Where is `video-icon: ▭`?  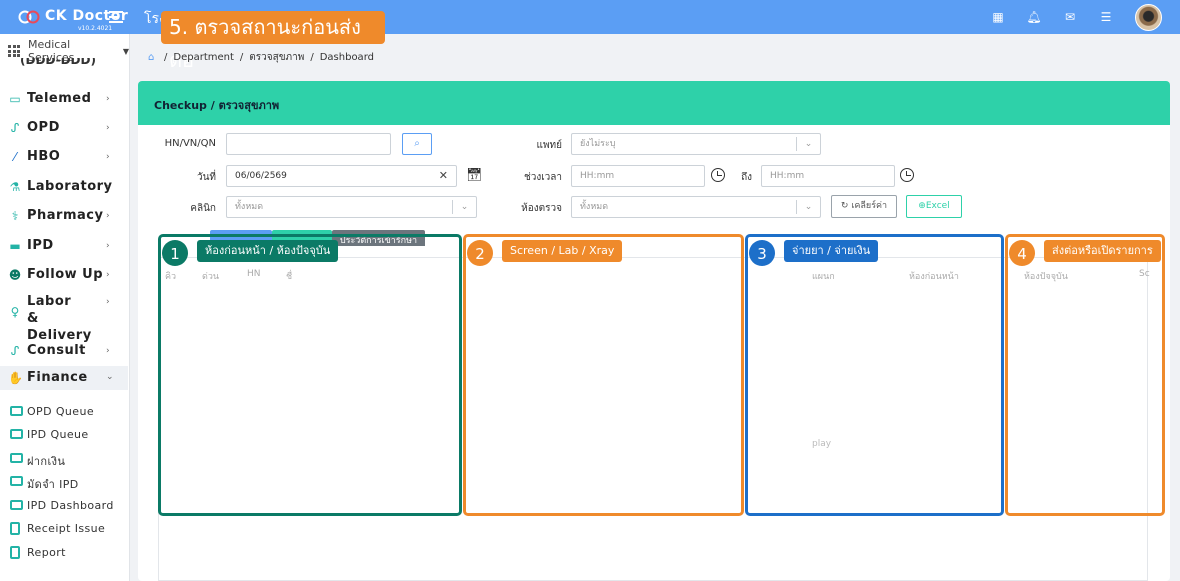 video-icon: ▭ is located at coordinates (15, 99).